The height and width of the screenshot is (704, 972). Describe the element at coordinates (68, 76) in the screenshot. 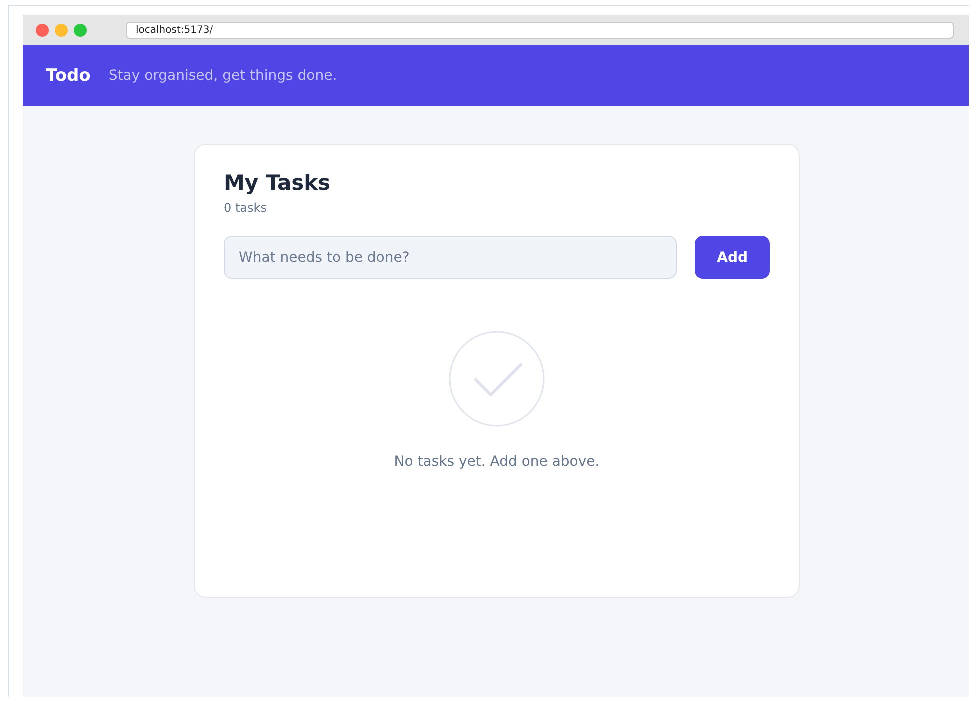

I see `brand-title: Todo` at that location.